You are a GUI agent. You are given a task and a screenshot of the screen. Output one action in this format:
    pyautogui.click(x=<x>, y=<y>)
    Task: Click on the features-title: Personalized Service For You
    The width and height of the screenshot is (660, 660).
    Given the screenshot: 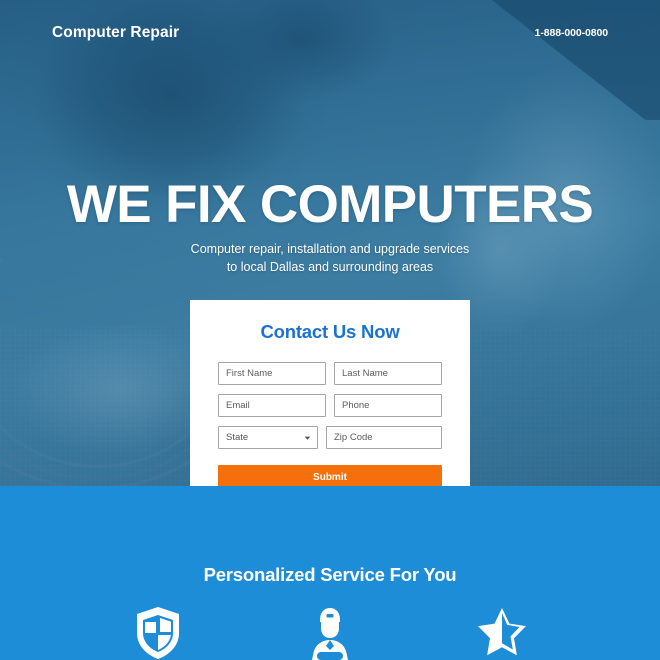 What is the action you would take?
    pyautogui.click(x=330, y=574)
    